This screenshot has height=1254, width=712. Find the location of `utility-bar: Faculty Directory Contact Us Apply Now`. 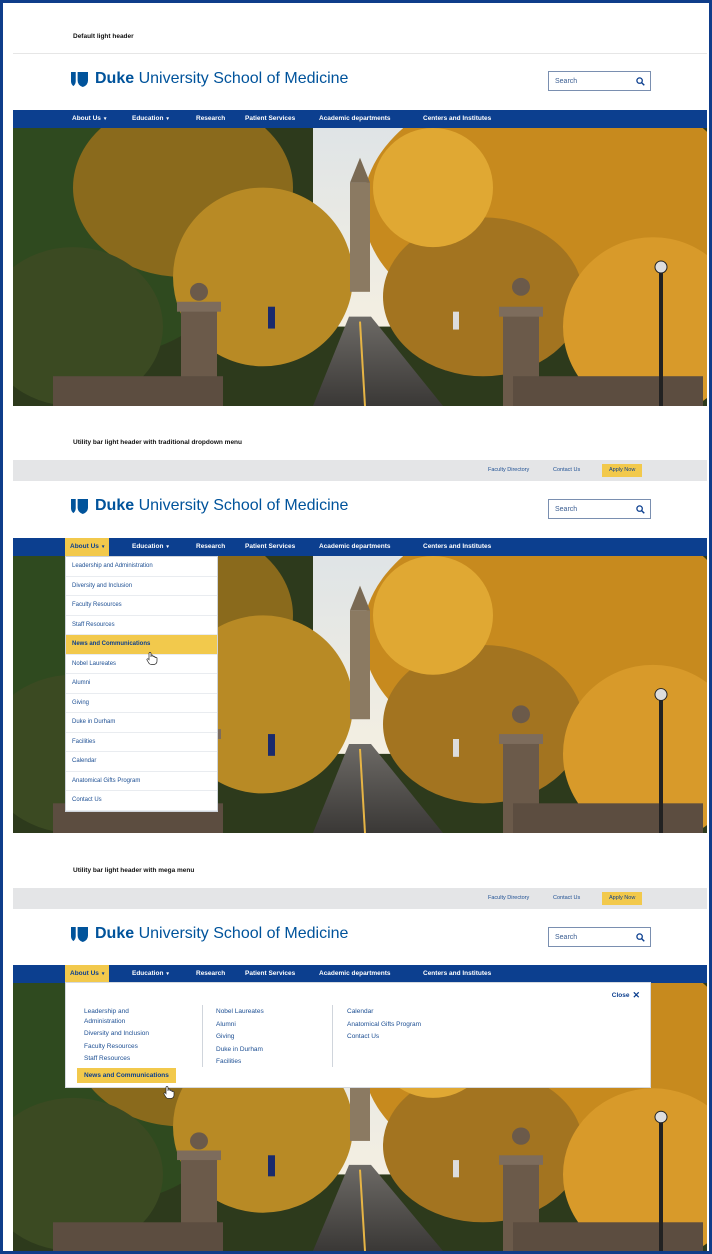

utility-bar: Faculty Directory Contact Us Apply Now is located at coordinates (360, 898).